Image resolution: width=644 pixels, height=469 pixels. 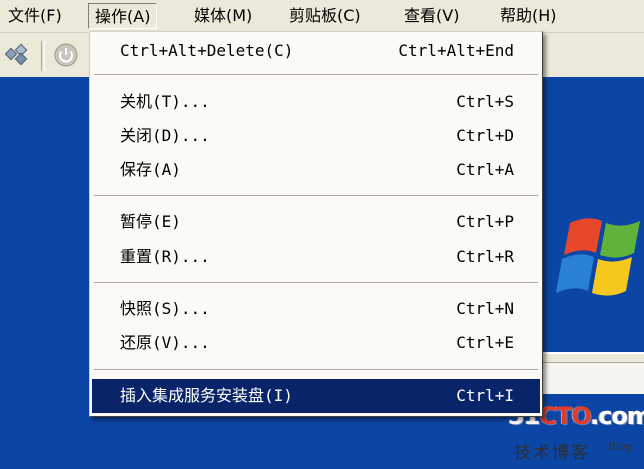 I want to click on menu-help: 帮助(H), so click(x=528, y=16).